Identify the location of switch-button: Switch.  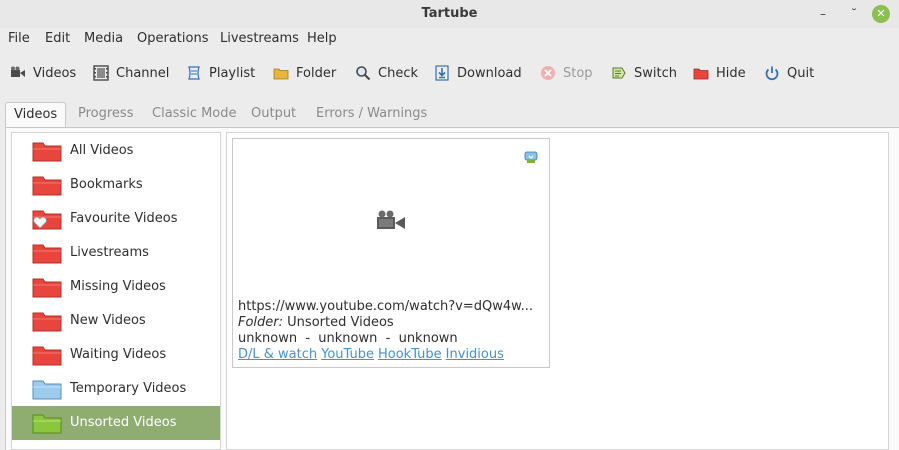
(644, 73).